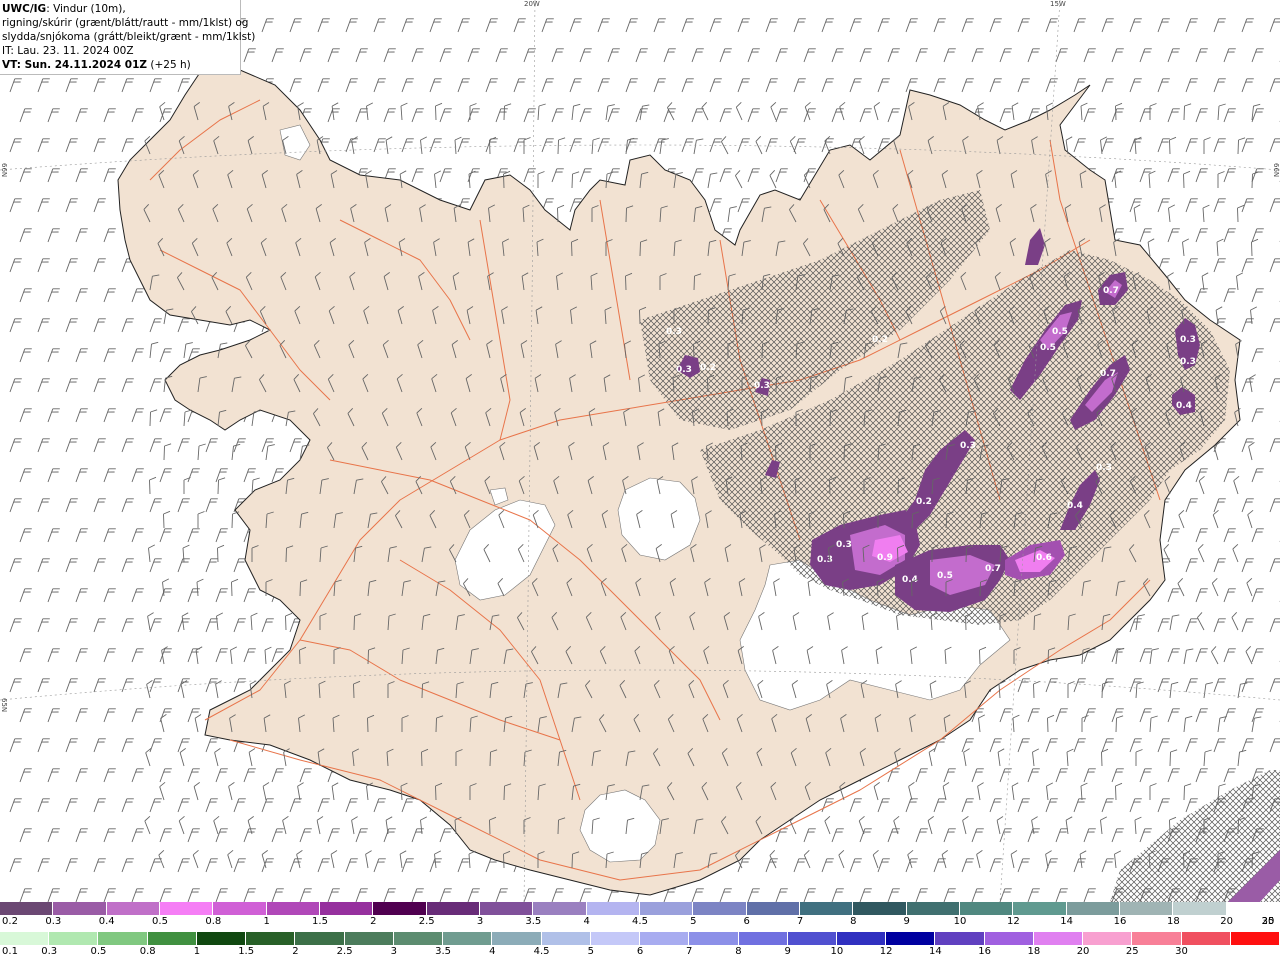 The height and width of the screenshot is (960, 1280). I want to click on legend-label: 6, so click(746, 921).